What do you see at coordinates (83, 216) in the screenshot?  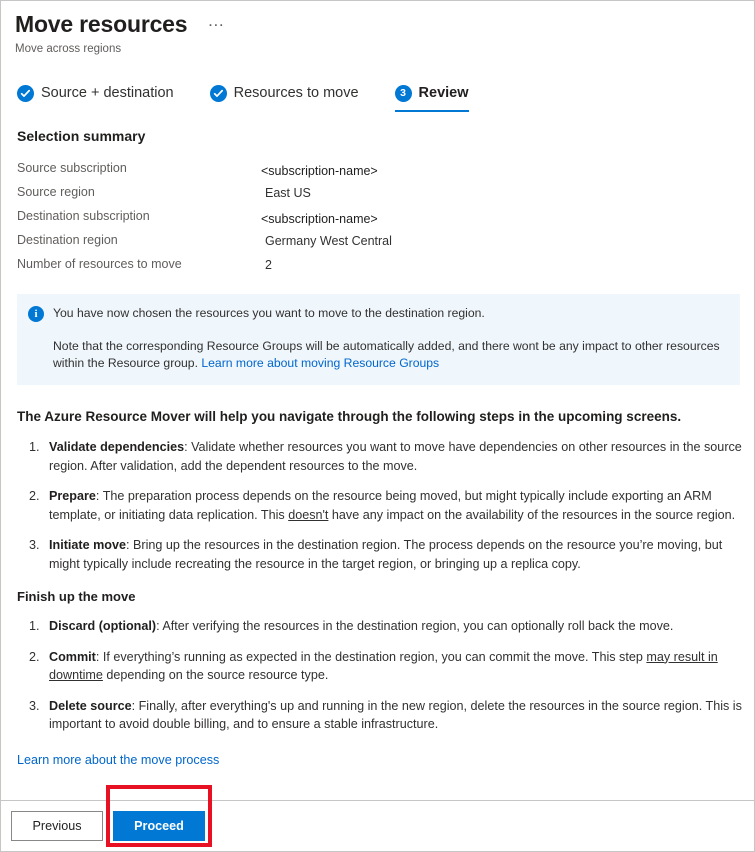 I see `summary-label: Destination subscription` at bounding box center [83, 216].